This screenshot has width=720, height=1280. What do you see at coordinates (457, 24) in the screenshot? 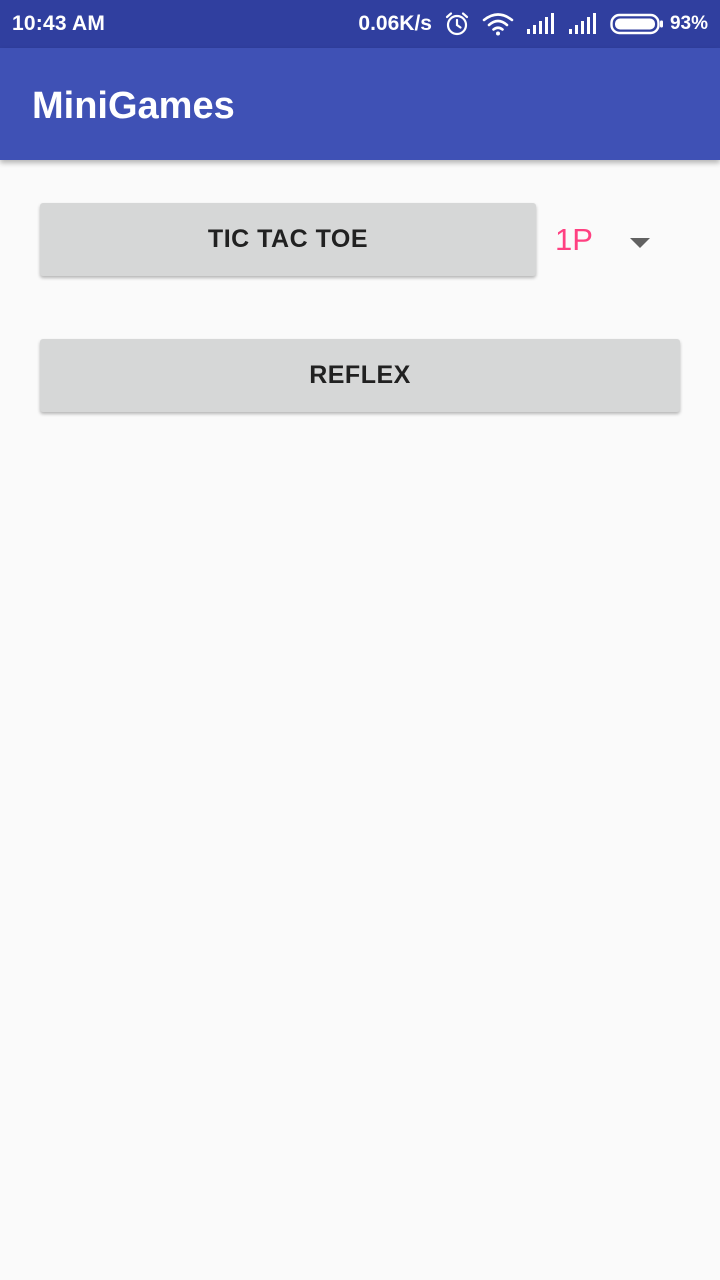
I see `alarm-icon` at bounding box center [457, 24].